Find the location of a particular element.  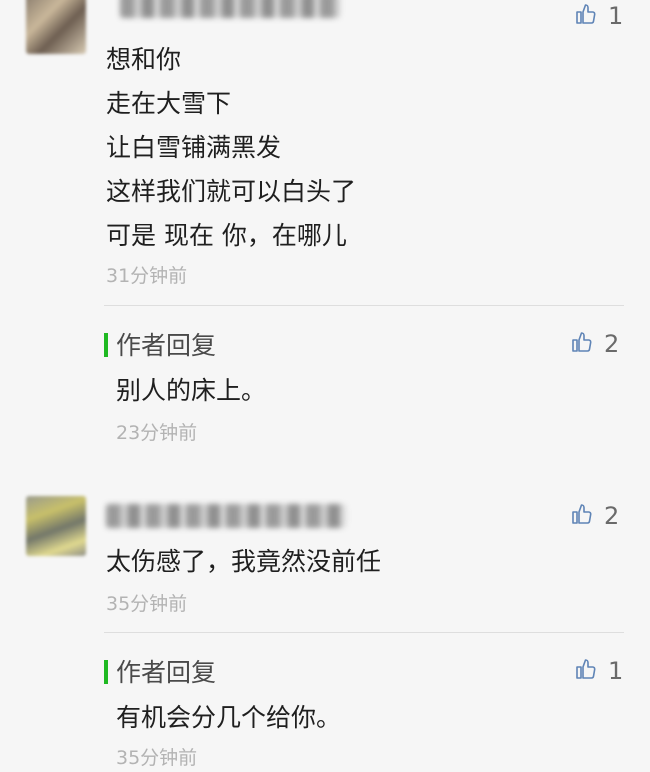

reply-text: 别人的床上。 is located at coordinates (191, 390).